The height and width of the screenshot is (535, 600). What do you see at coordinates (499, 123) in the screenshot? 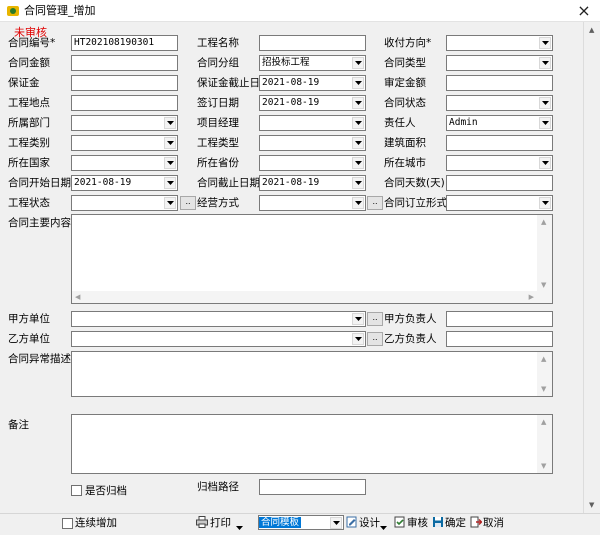
I see `responsible-select: Admin` at bounding box center [499, 123].